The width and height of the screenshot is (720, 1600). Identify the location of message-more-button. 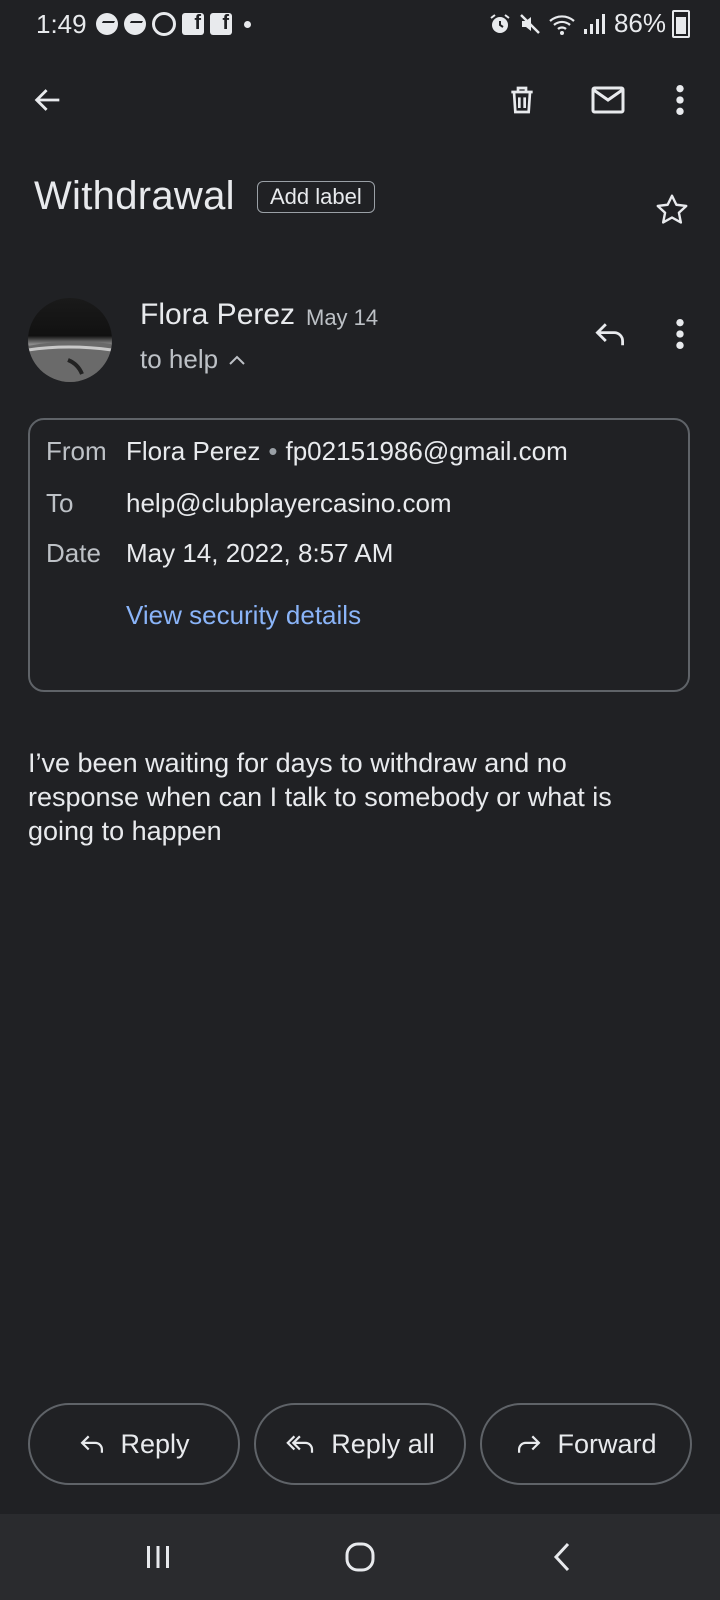
(680, 334).